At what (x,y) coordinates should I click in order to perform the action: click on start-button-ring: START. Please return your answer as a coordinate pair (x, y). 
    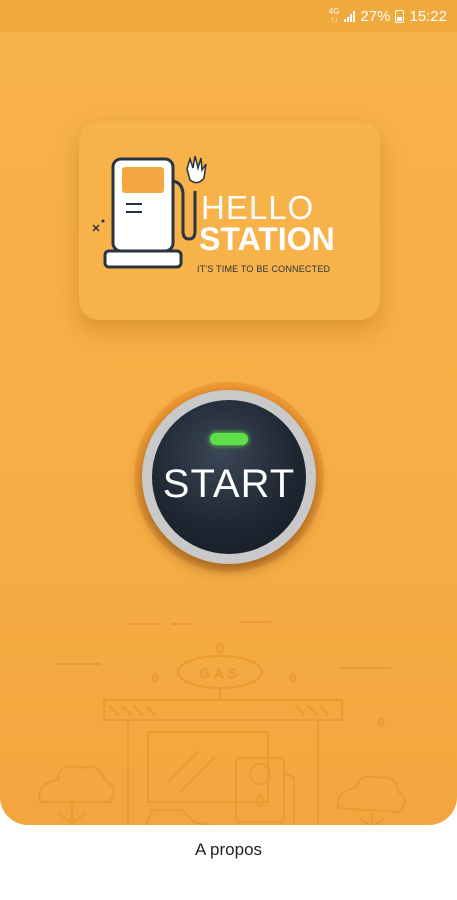
    Looking at the image, I should click on (229, 477).